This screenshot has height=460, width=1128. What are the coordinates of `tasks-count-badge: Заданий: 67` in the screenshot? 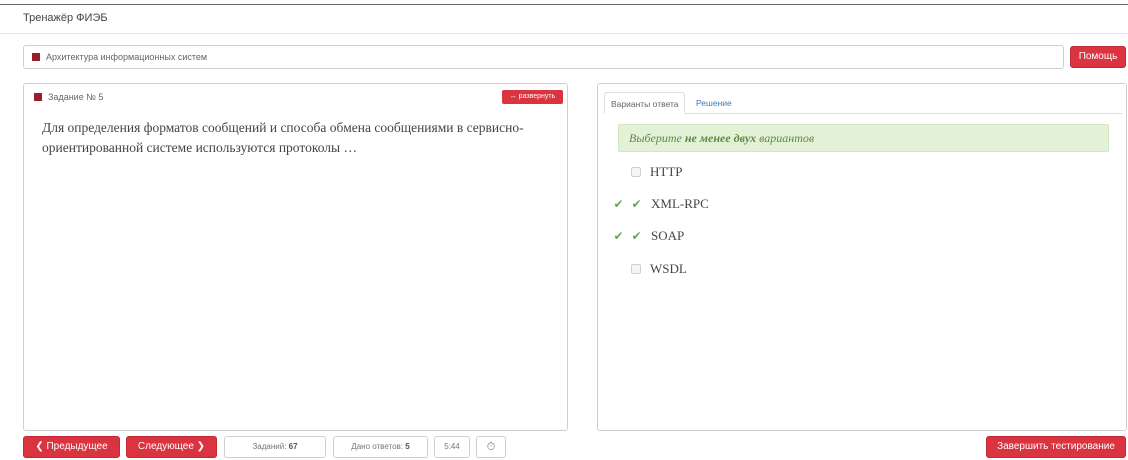 It's located at (275, 447).